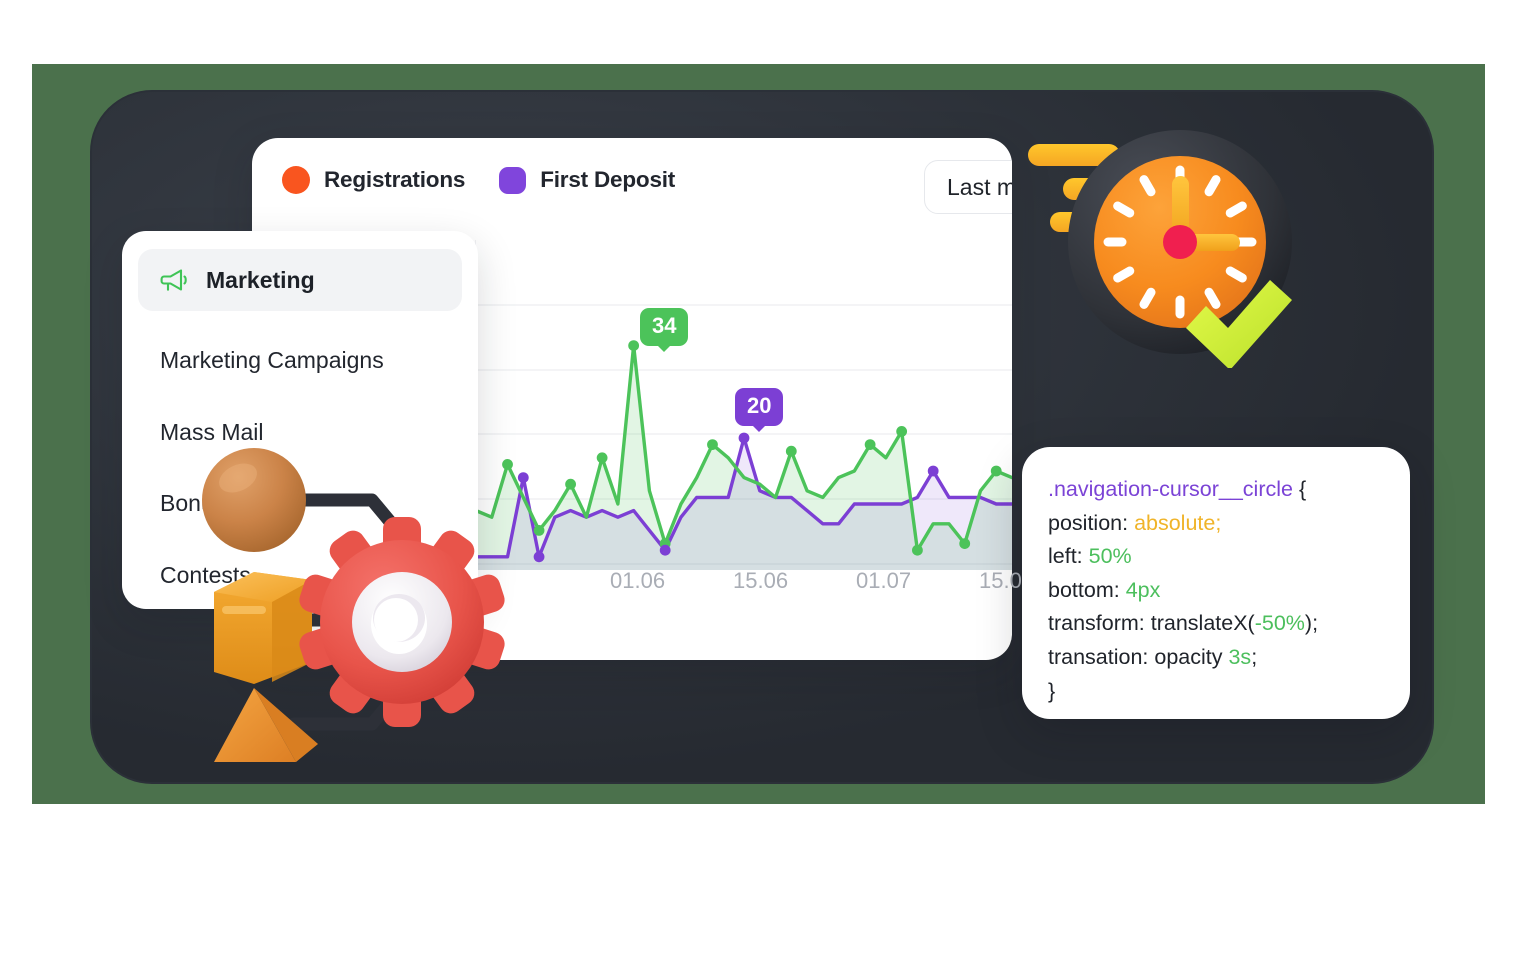 The image size is (1520, 960). I want to click on period-select-value: Last month, so click(979, 186).